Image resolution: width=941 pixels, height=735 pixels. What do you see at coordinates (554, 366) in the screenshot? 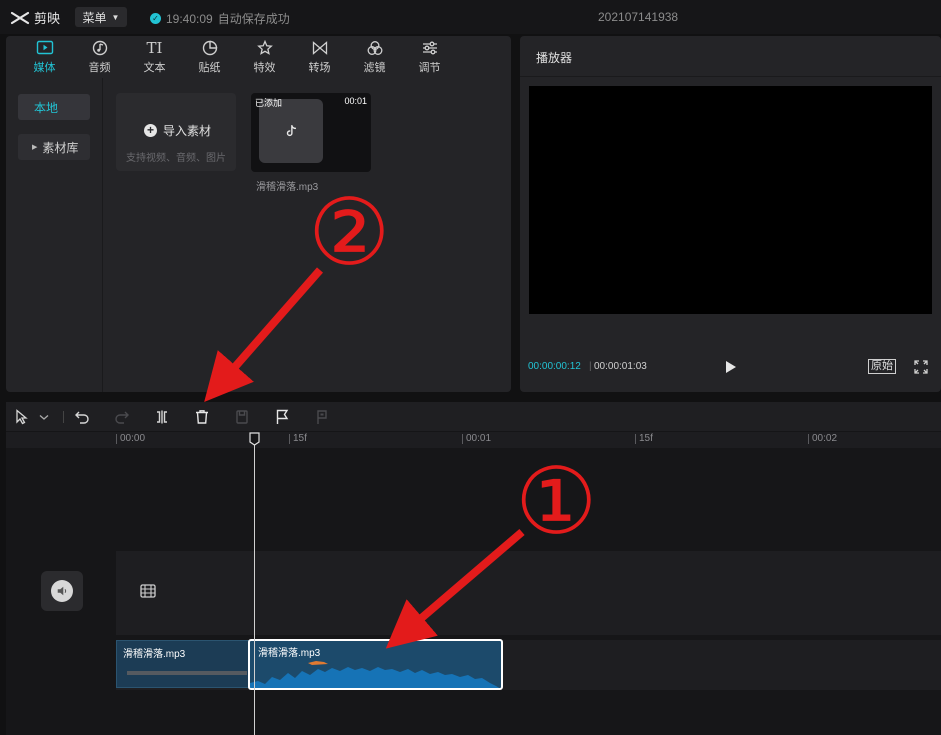
I see `current-time: 00:00:00:12` at bounding box center [554, 366].